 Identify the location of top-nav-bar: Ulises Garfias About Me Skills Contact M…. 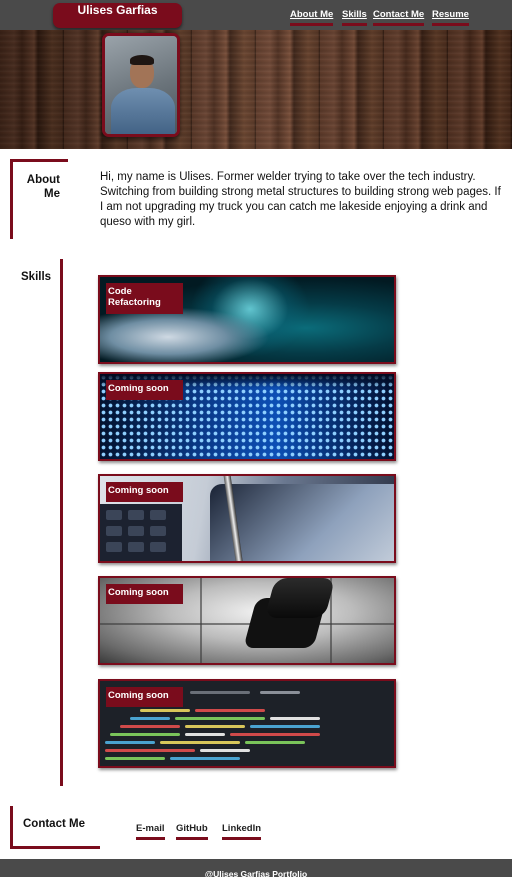
(256, 15).